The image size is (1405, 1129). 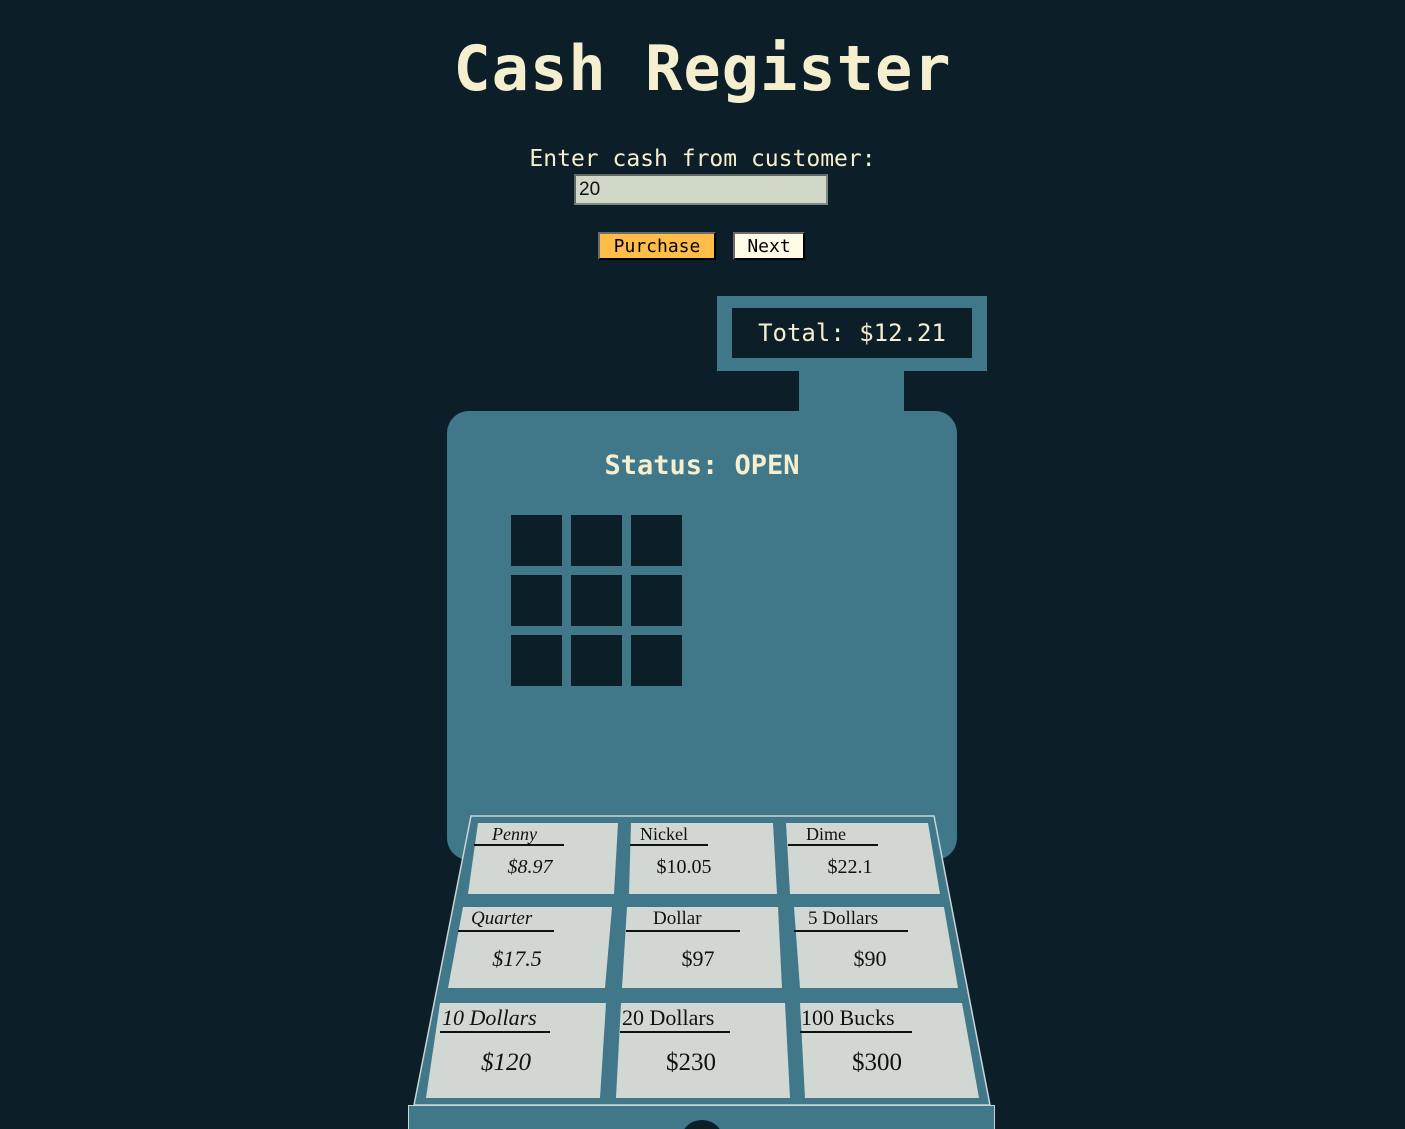 What do you see at coordinates (691, 1062) in the screenshot?
I see `drawer-slot-amount: $230` at bounding box center [691, 1062].